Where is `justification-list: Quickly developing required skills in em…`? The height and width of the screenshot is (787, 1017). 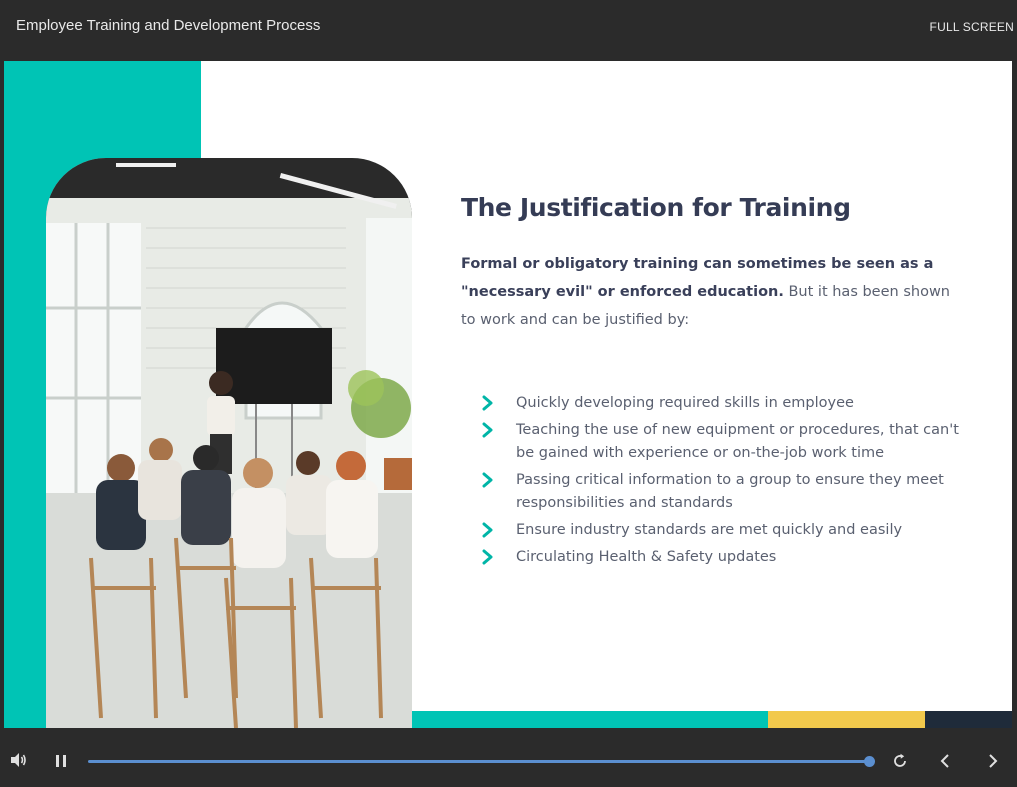 justification-list: Quickly developing required skills in em… is located at coordinates (731, 482).